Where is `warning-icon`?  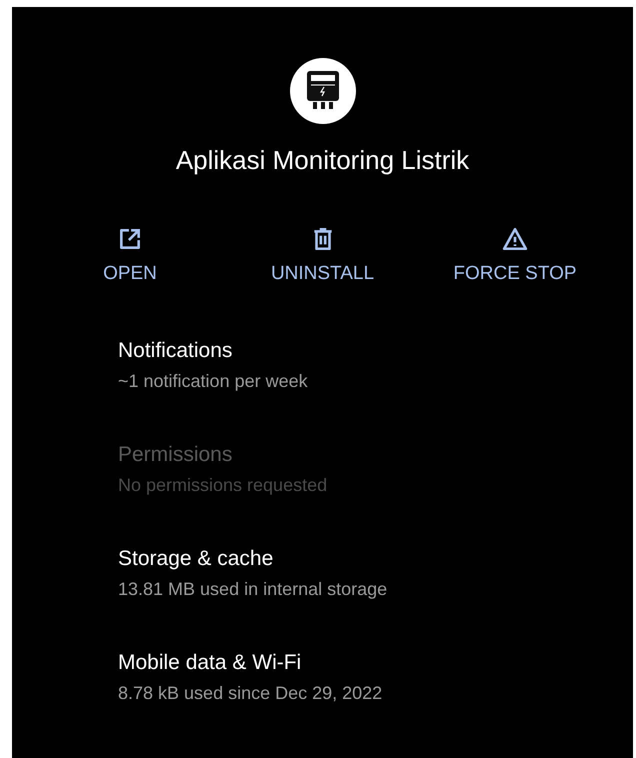
warning-icon is located at coordinates (515, 239).